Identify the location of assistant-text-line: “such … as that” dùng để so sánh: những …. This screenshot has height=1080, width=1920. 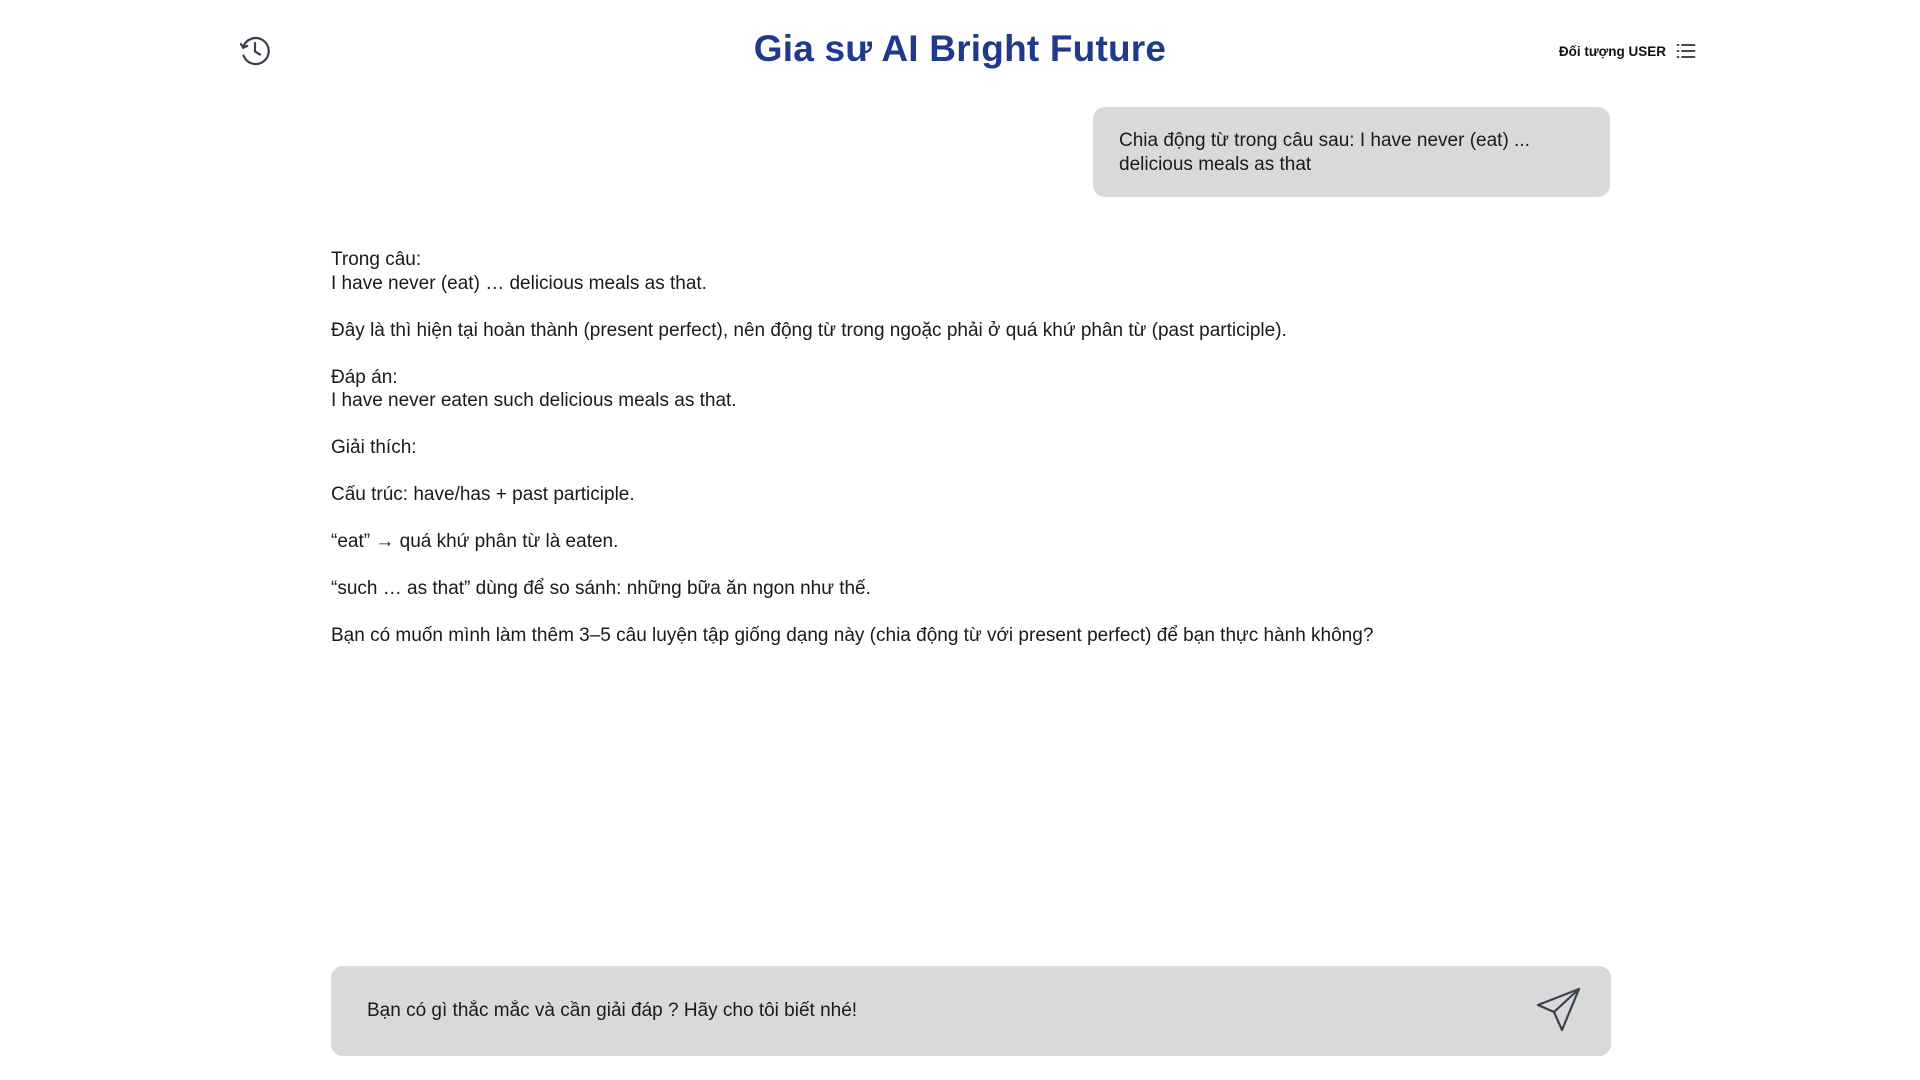
(601, 588).